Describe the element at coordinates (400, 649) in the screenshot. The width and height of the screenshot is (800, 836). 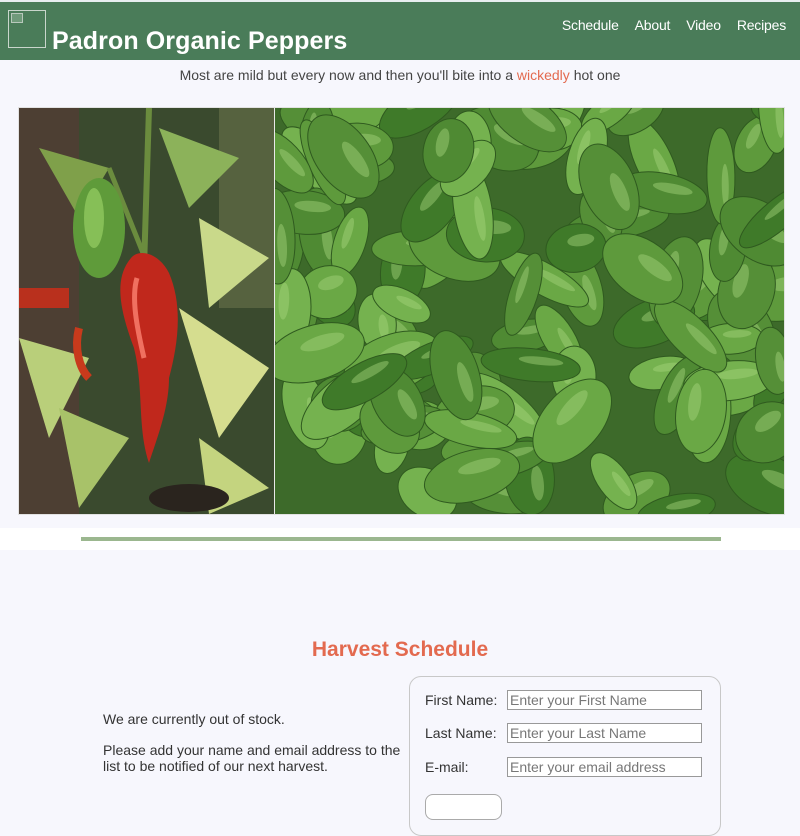
I see `harvest-schedule-title: Harvest Schedule` at that location.